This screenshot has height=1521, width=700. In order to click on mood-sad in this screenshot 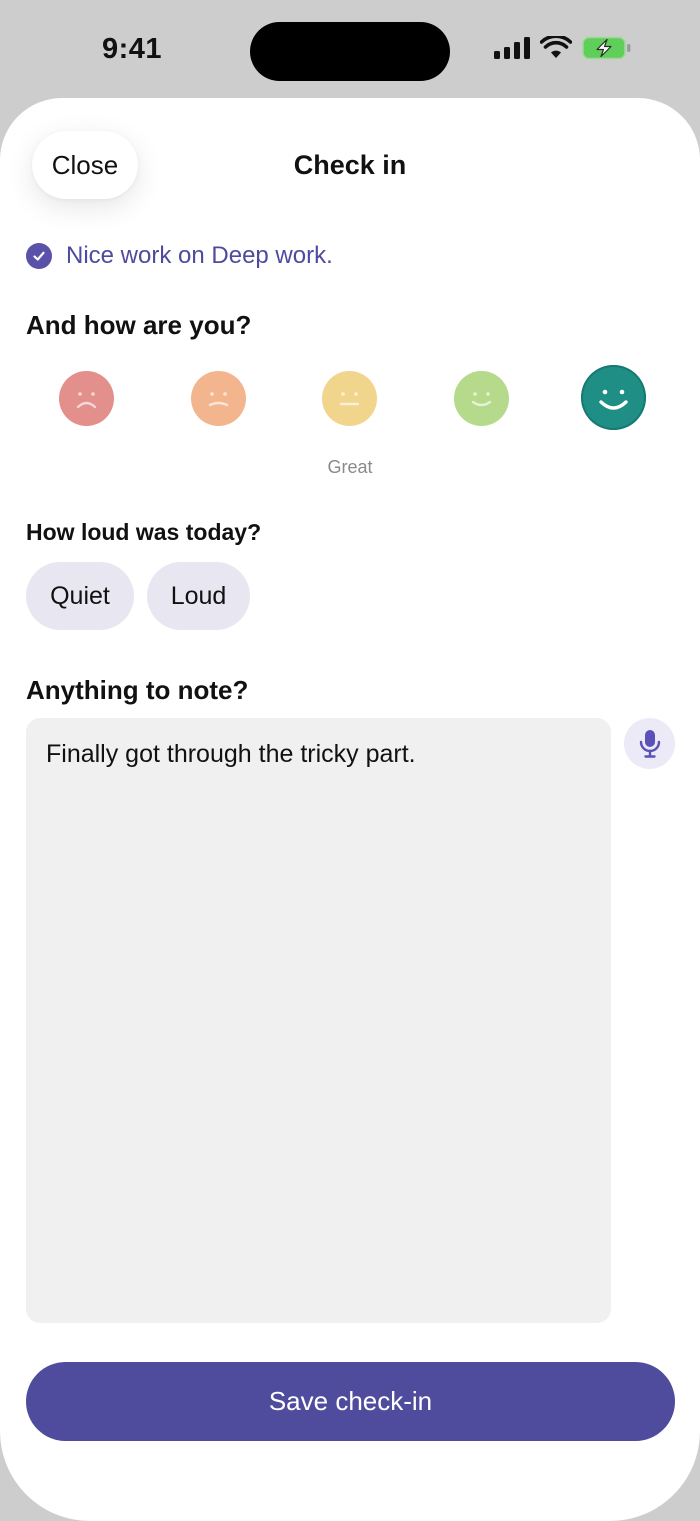, I will do `click(218, 398)`.